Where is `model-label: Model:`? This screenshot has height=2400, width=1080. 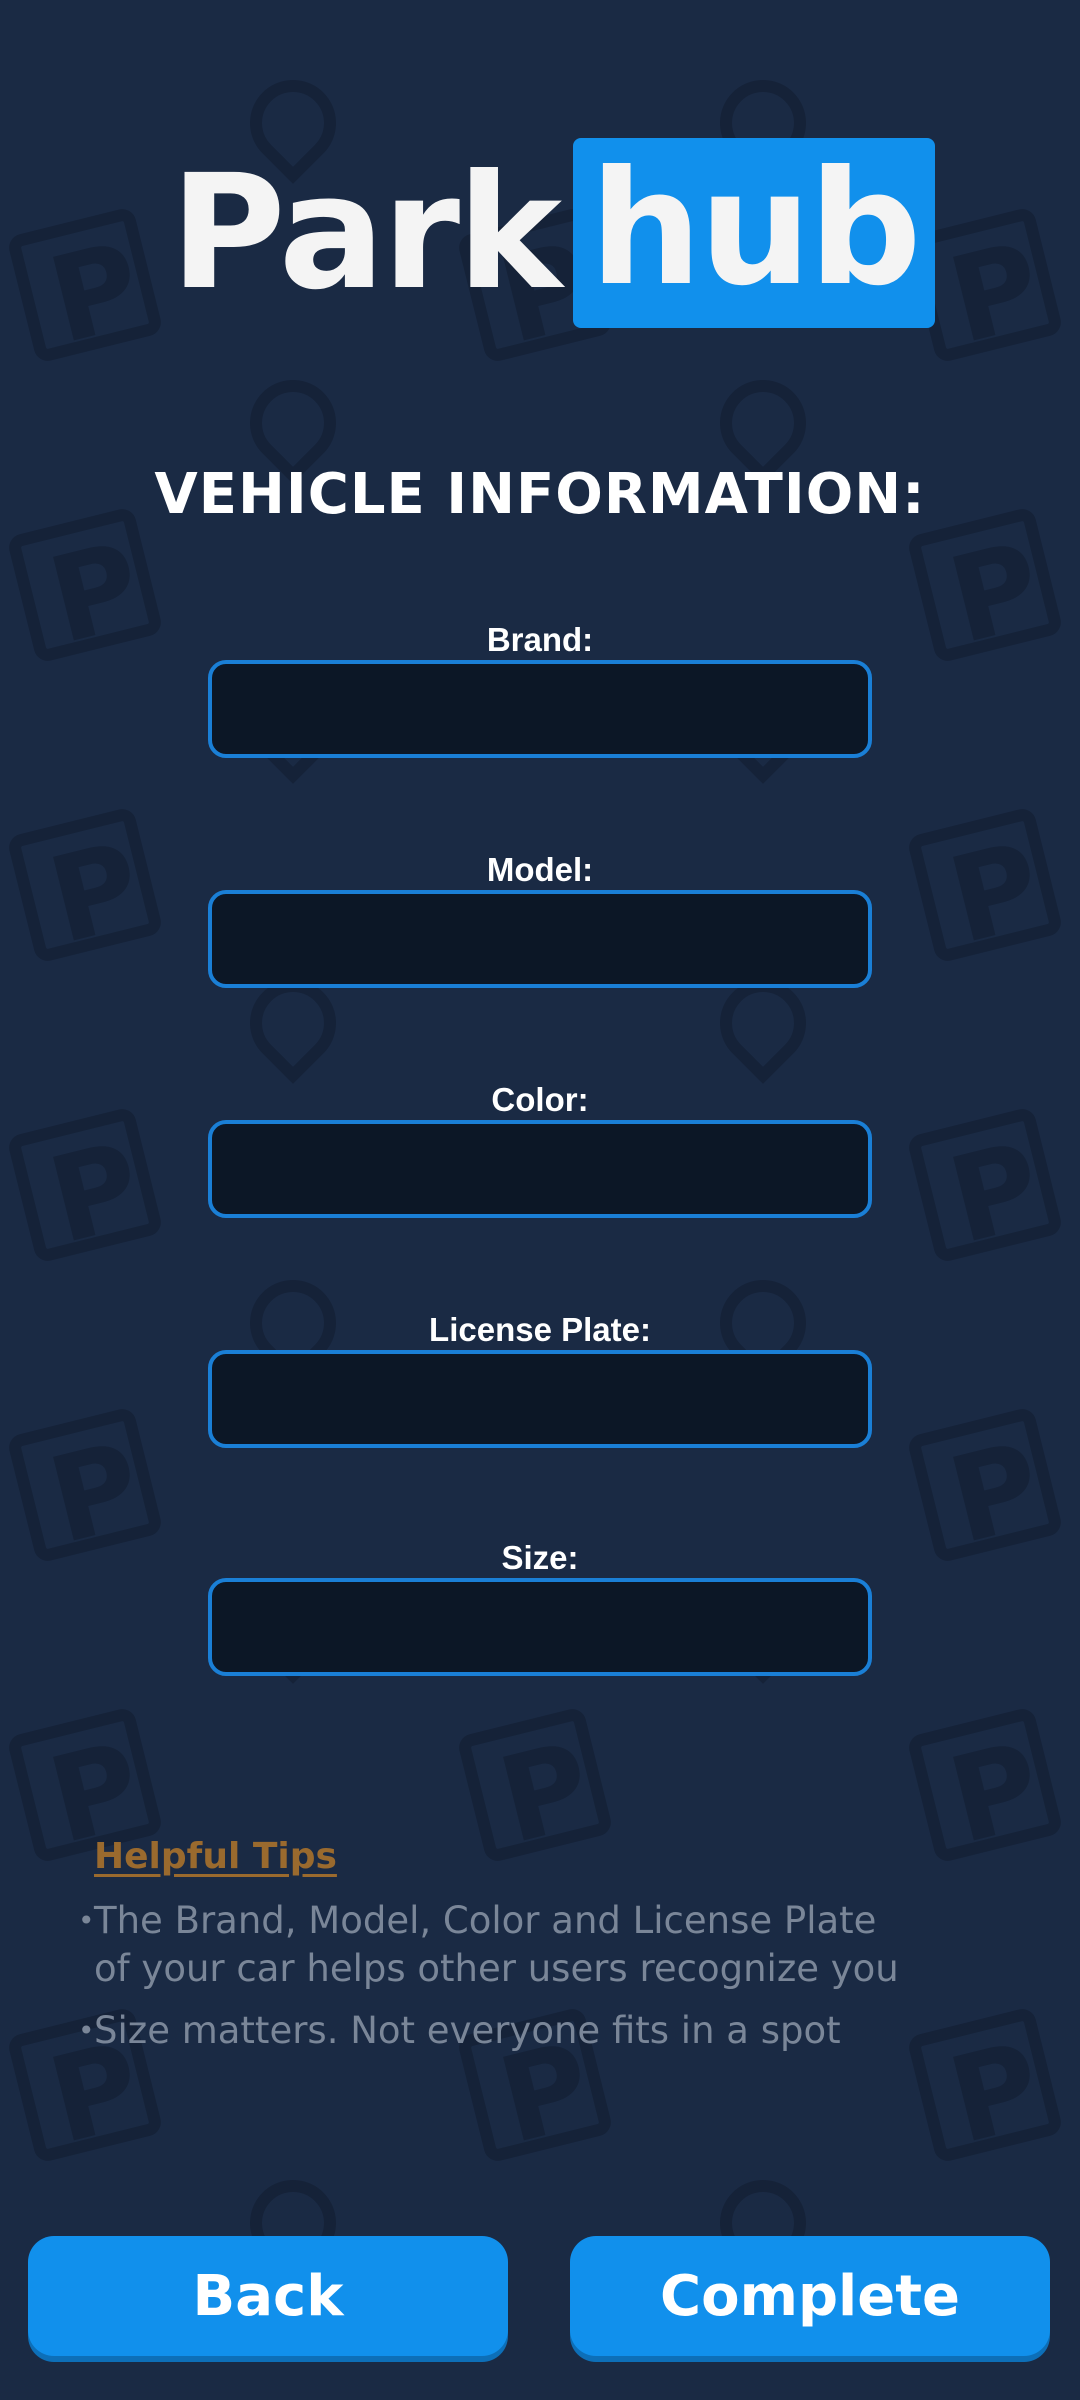 model-label: Model: is located at coordinates (540, 869).